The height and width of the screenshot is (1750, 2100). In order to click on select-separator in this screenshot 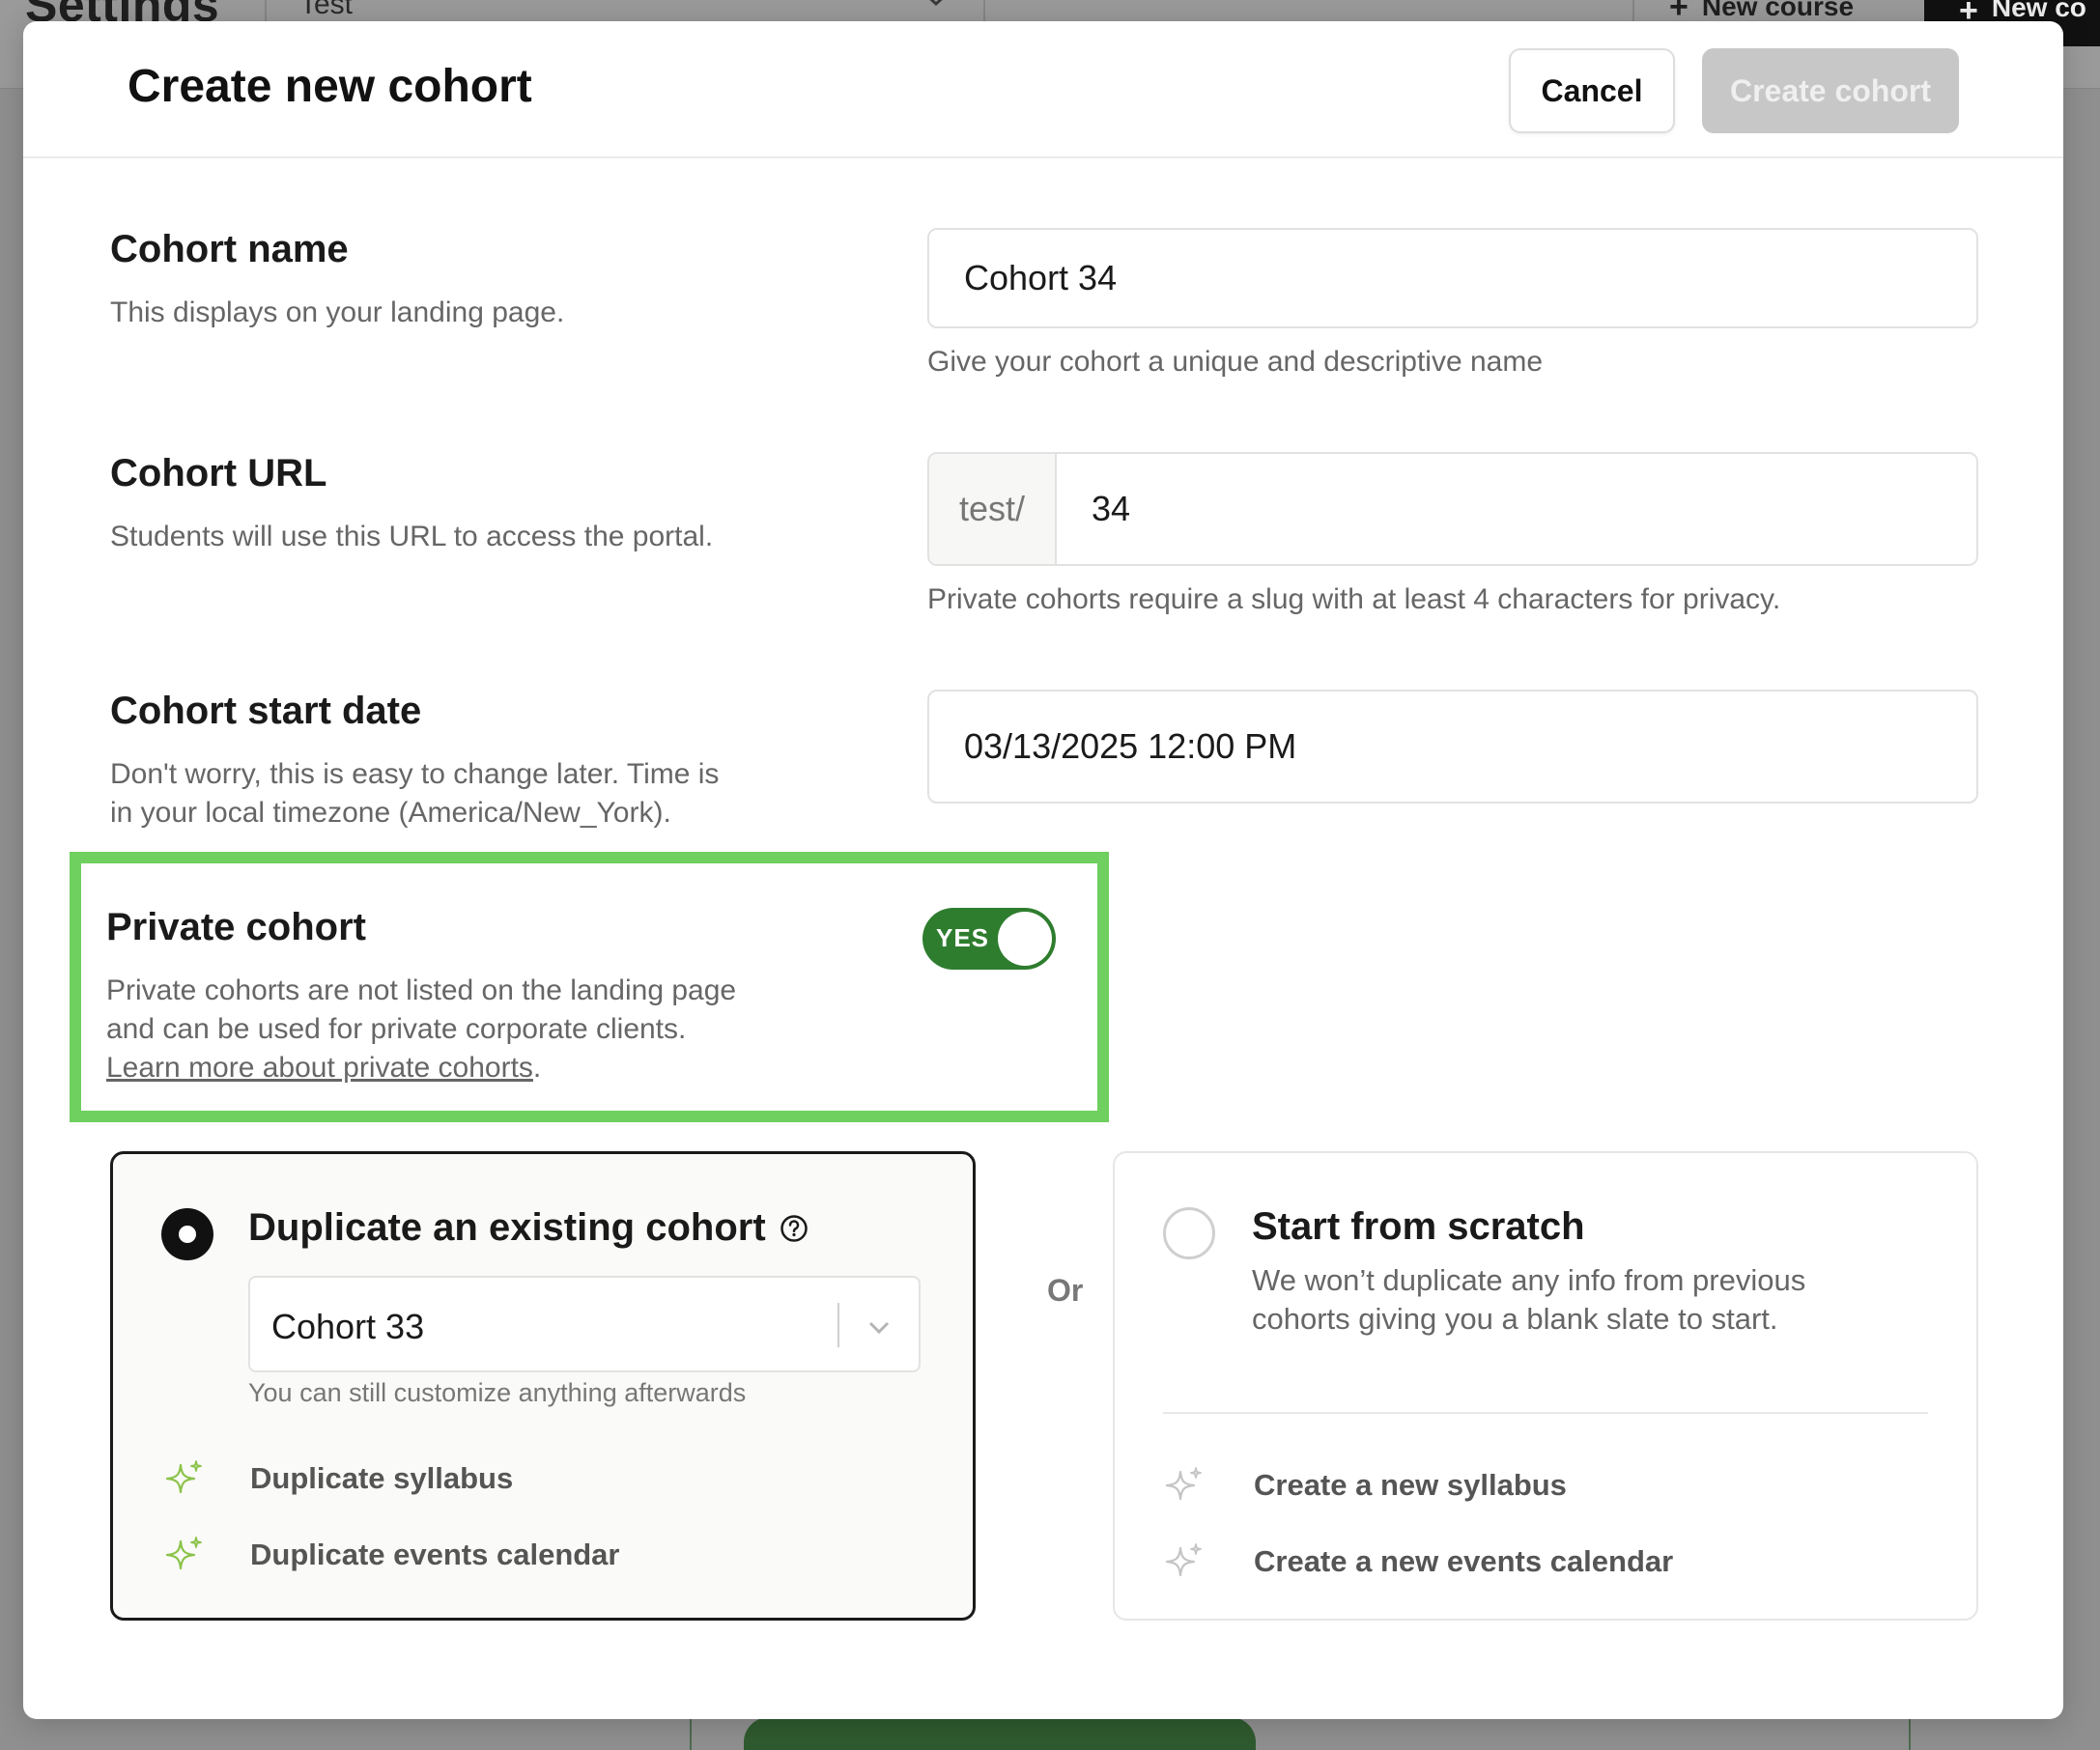, I will do `click(838, 1325)`.